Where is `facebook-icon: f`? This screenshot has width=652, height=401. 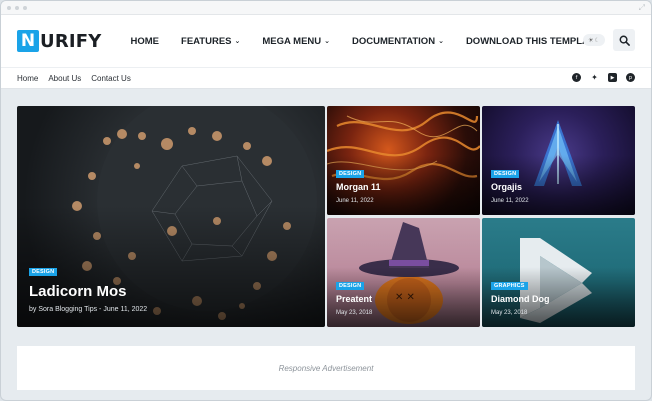
facebook-icon: f is located at coordinates (576, 77).